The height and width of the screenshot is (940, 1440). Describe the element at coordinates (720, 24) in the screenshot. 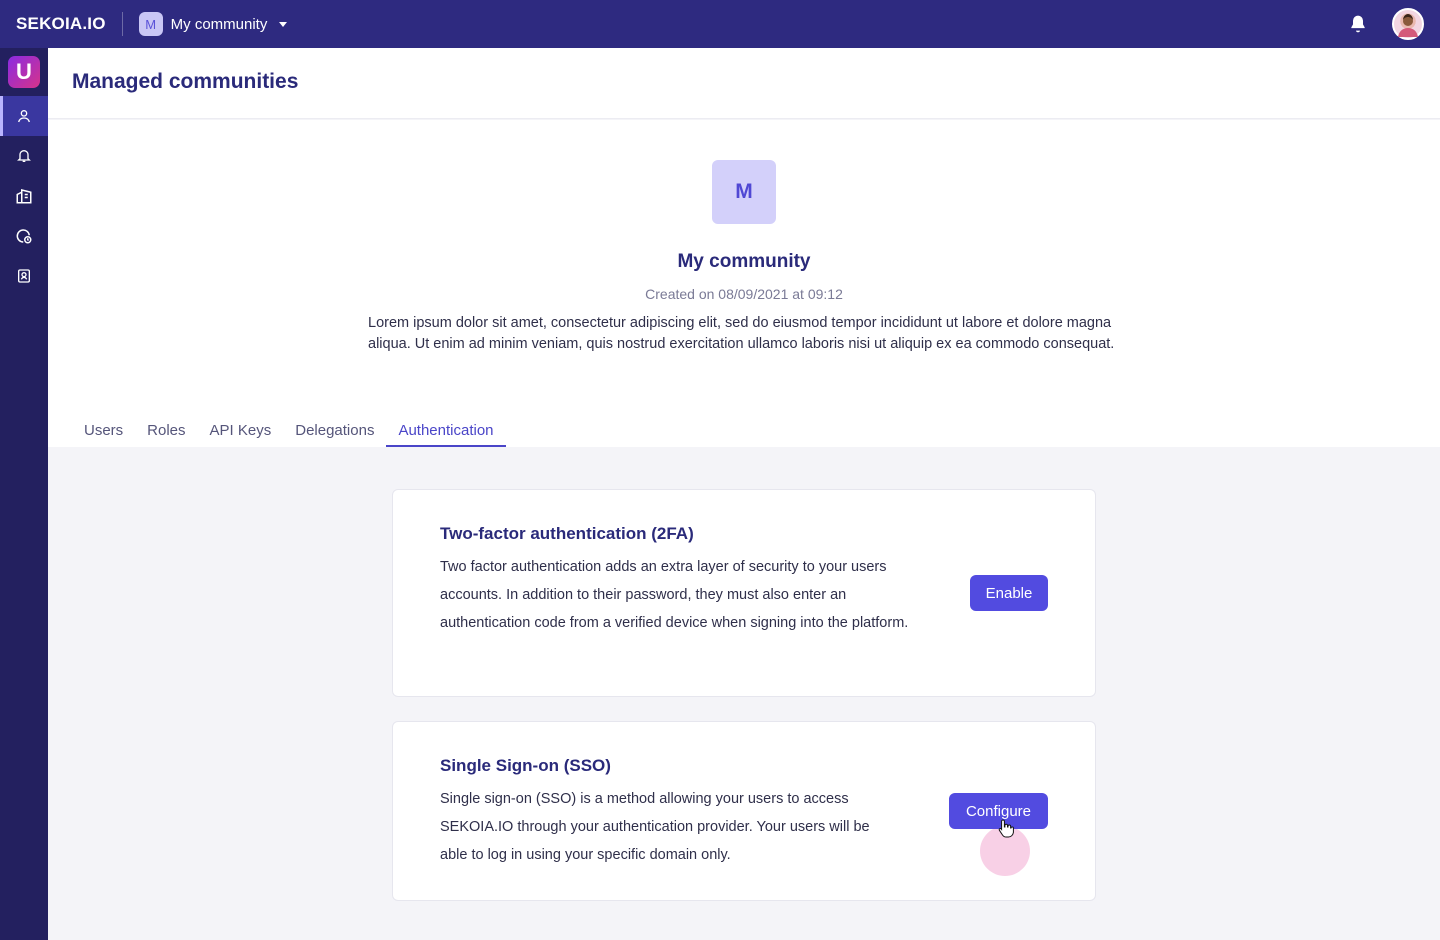

I see `top-bar: SEKOIA.IO M My community` at that location.